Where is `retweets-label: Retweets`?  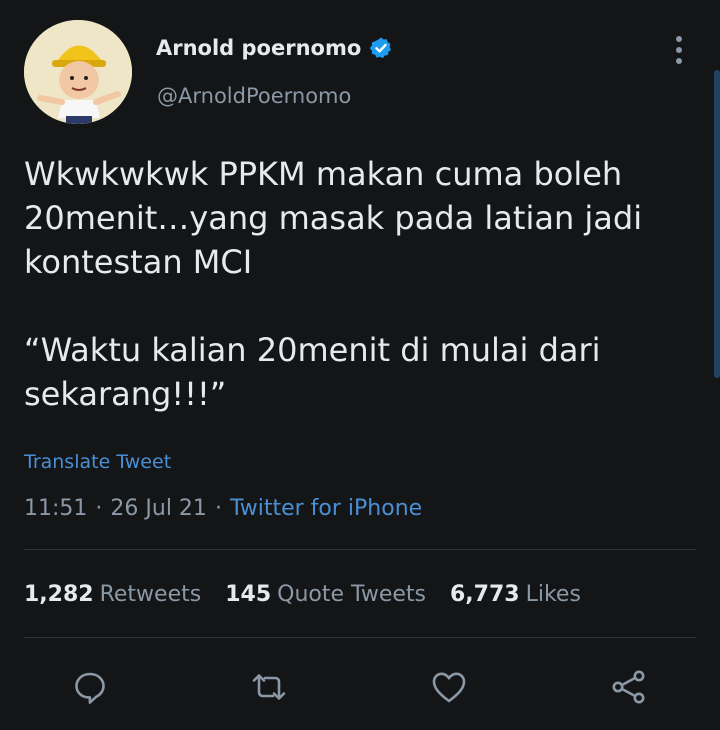 retweets-label: Retweets is located at coordinates (150, 594).